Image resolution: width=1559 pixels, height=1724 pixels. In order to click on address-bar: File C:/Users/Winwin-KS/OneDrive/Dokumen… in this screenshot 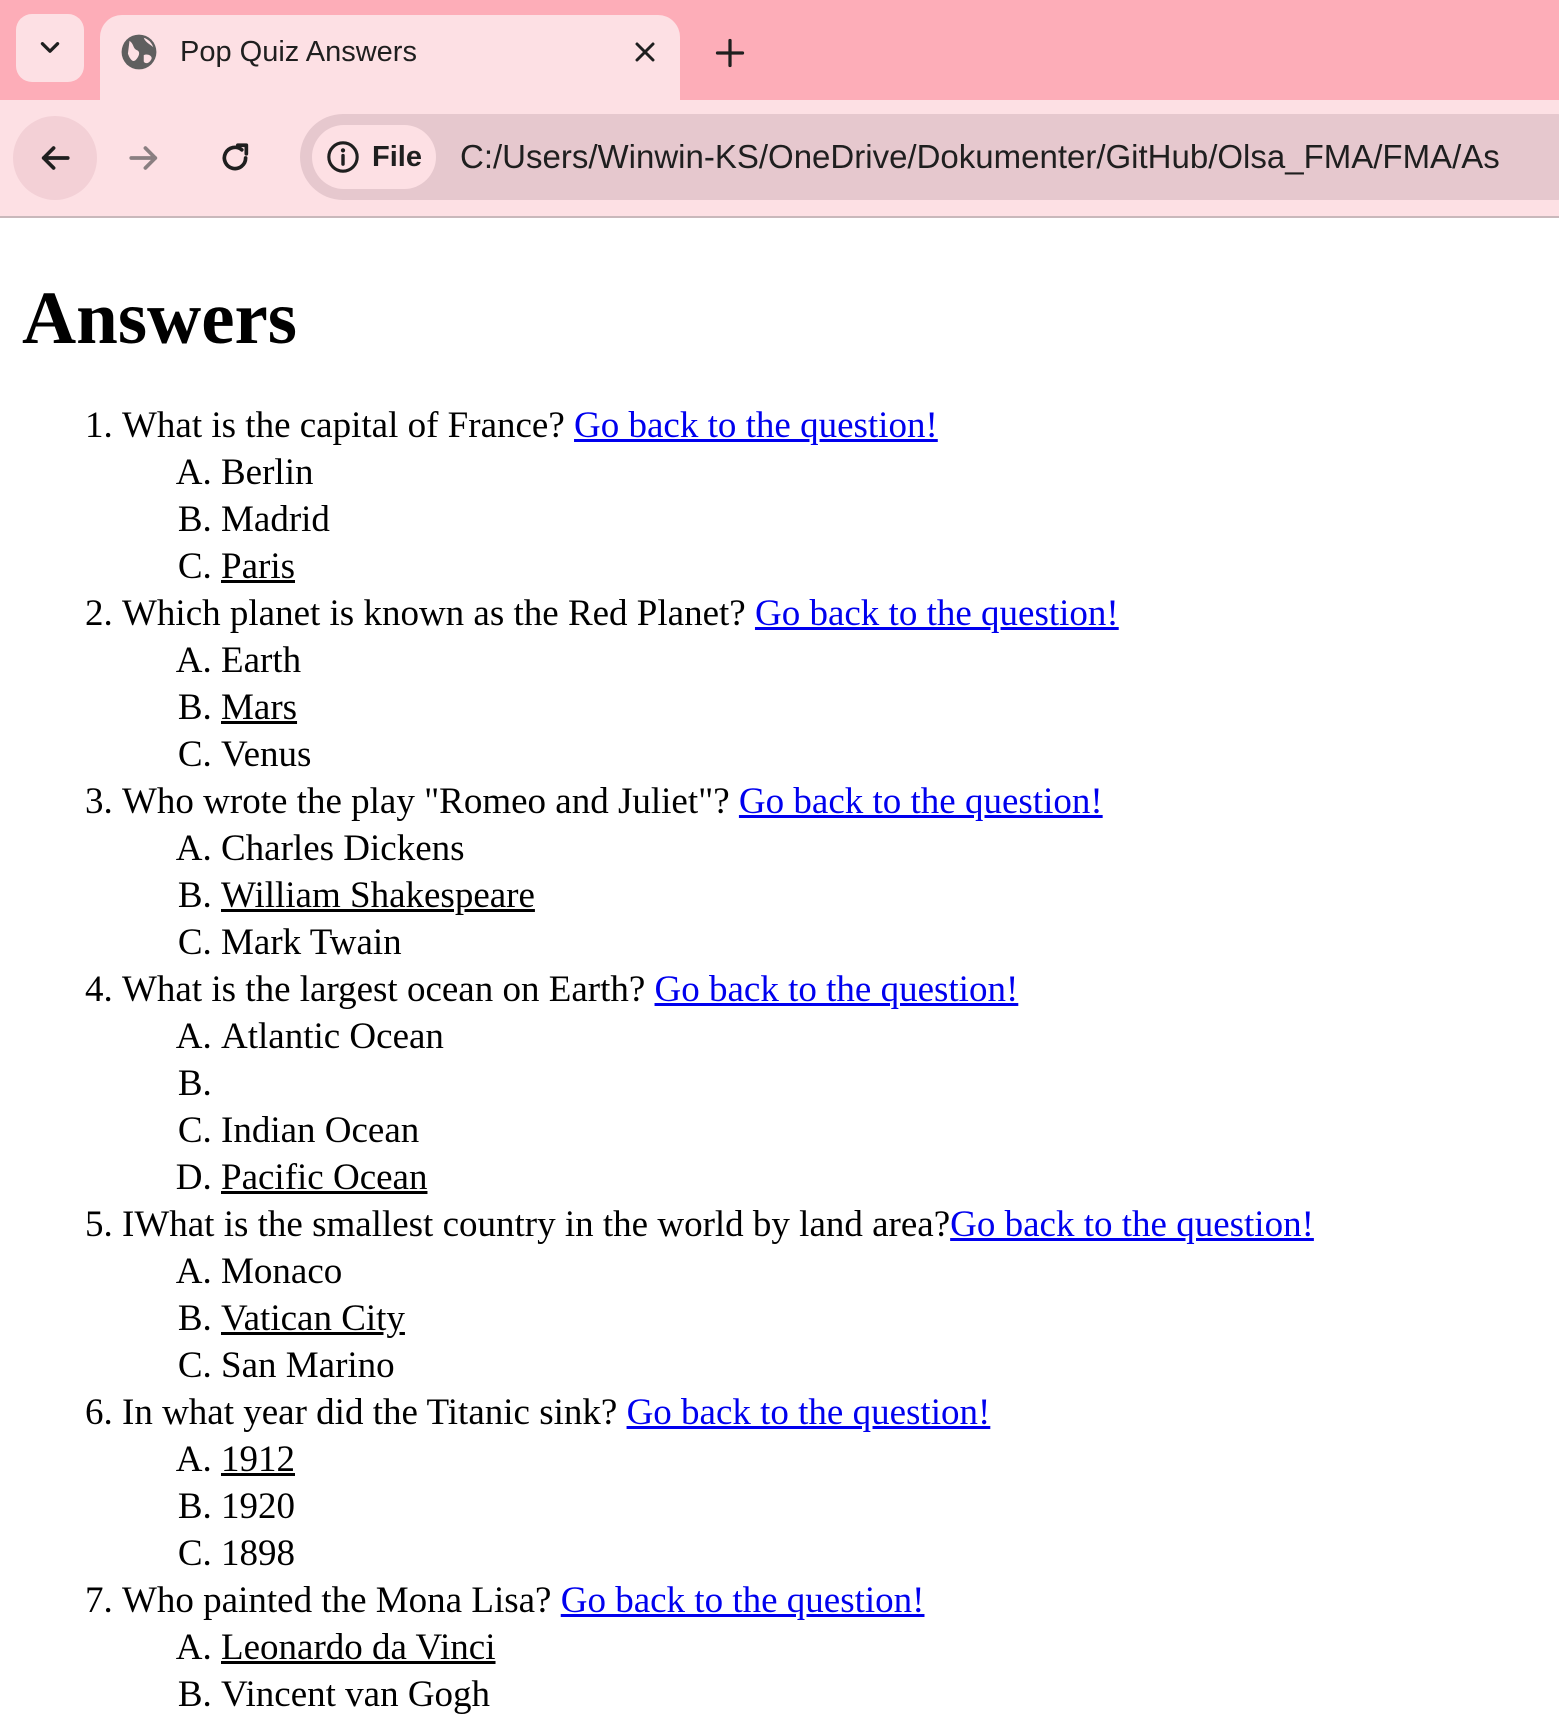, I will do `click(929, 157)`.